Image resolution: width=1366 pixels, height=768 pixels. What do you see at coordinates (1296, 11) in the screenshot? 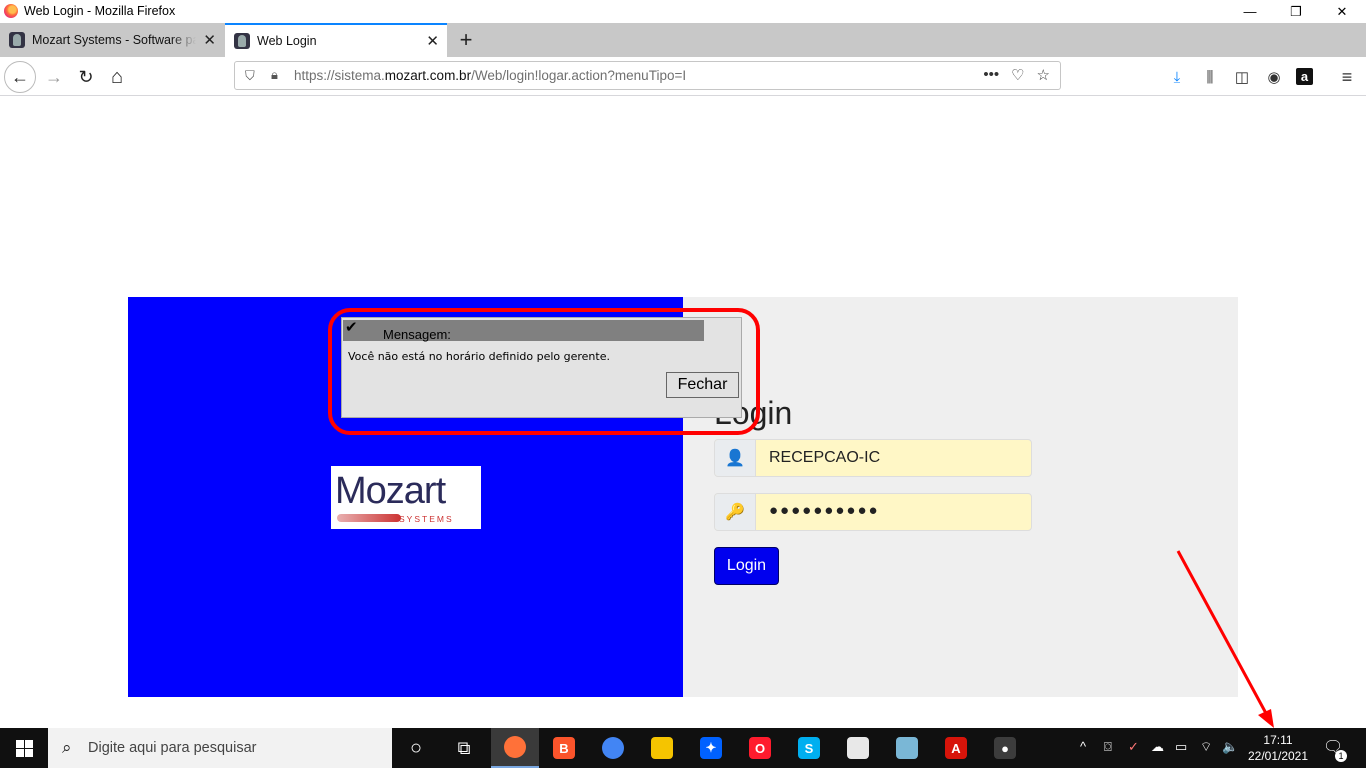
I see `restore-button: ❐` at bounding box center [1296, 11].